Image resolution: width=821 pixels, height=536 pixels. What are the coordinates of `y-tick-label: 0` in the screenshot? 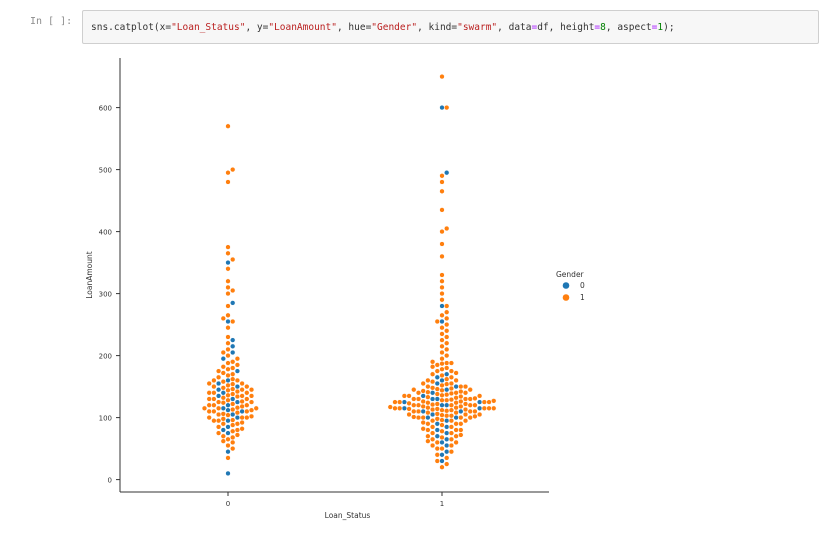 It's located at (110, 481).